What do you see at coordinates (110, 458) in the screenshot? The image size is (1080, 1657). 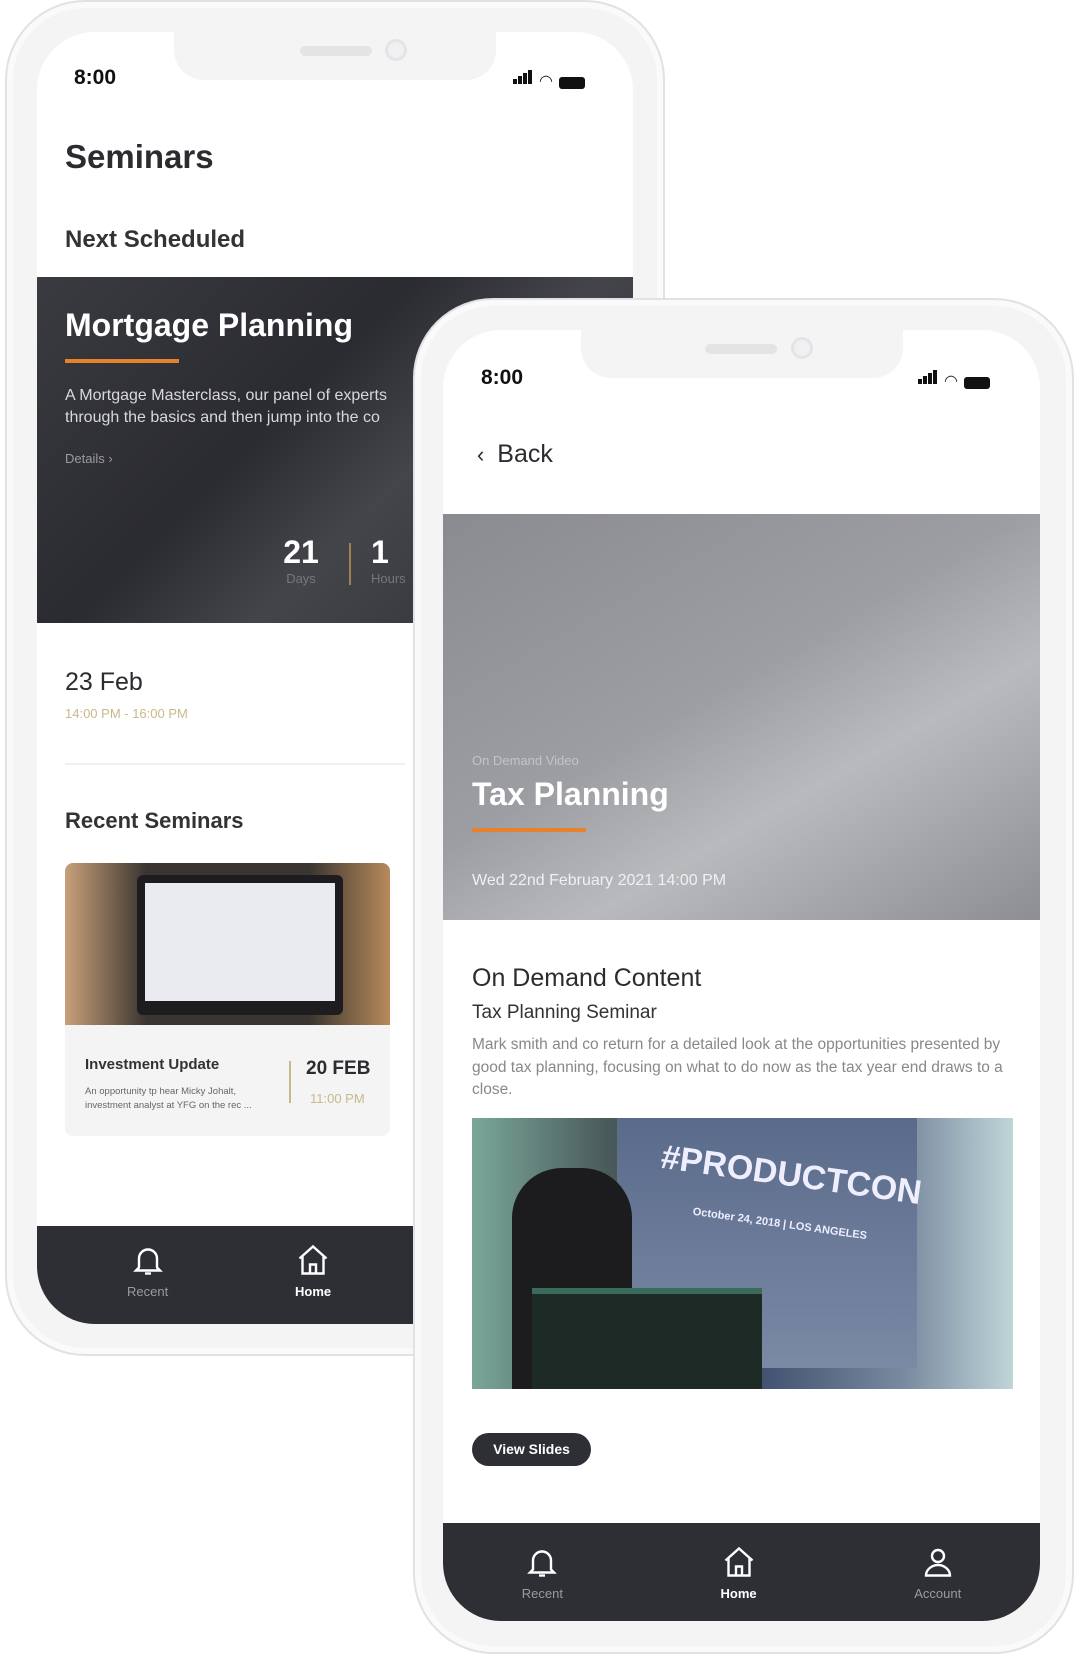 I see `chevron-right-icon: ›` at bounding box center [110, 458].